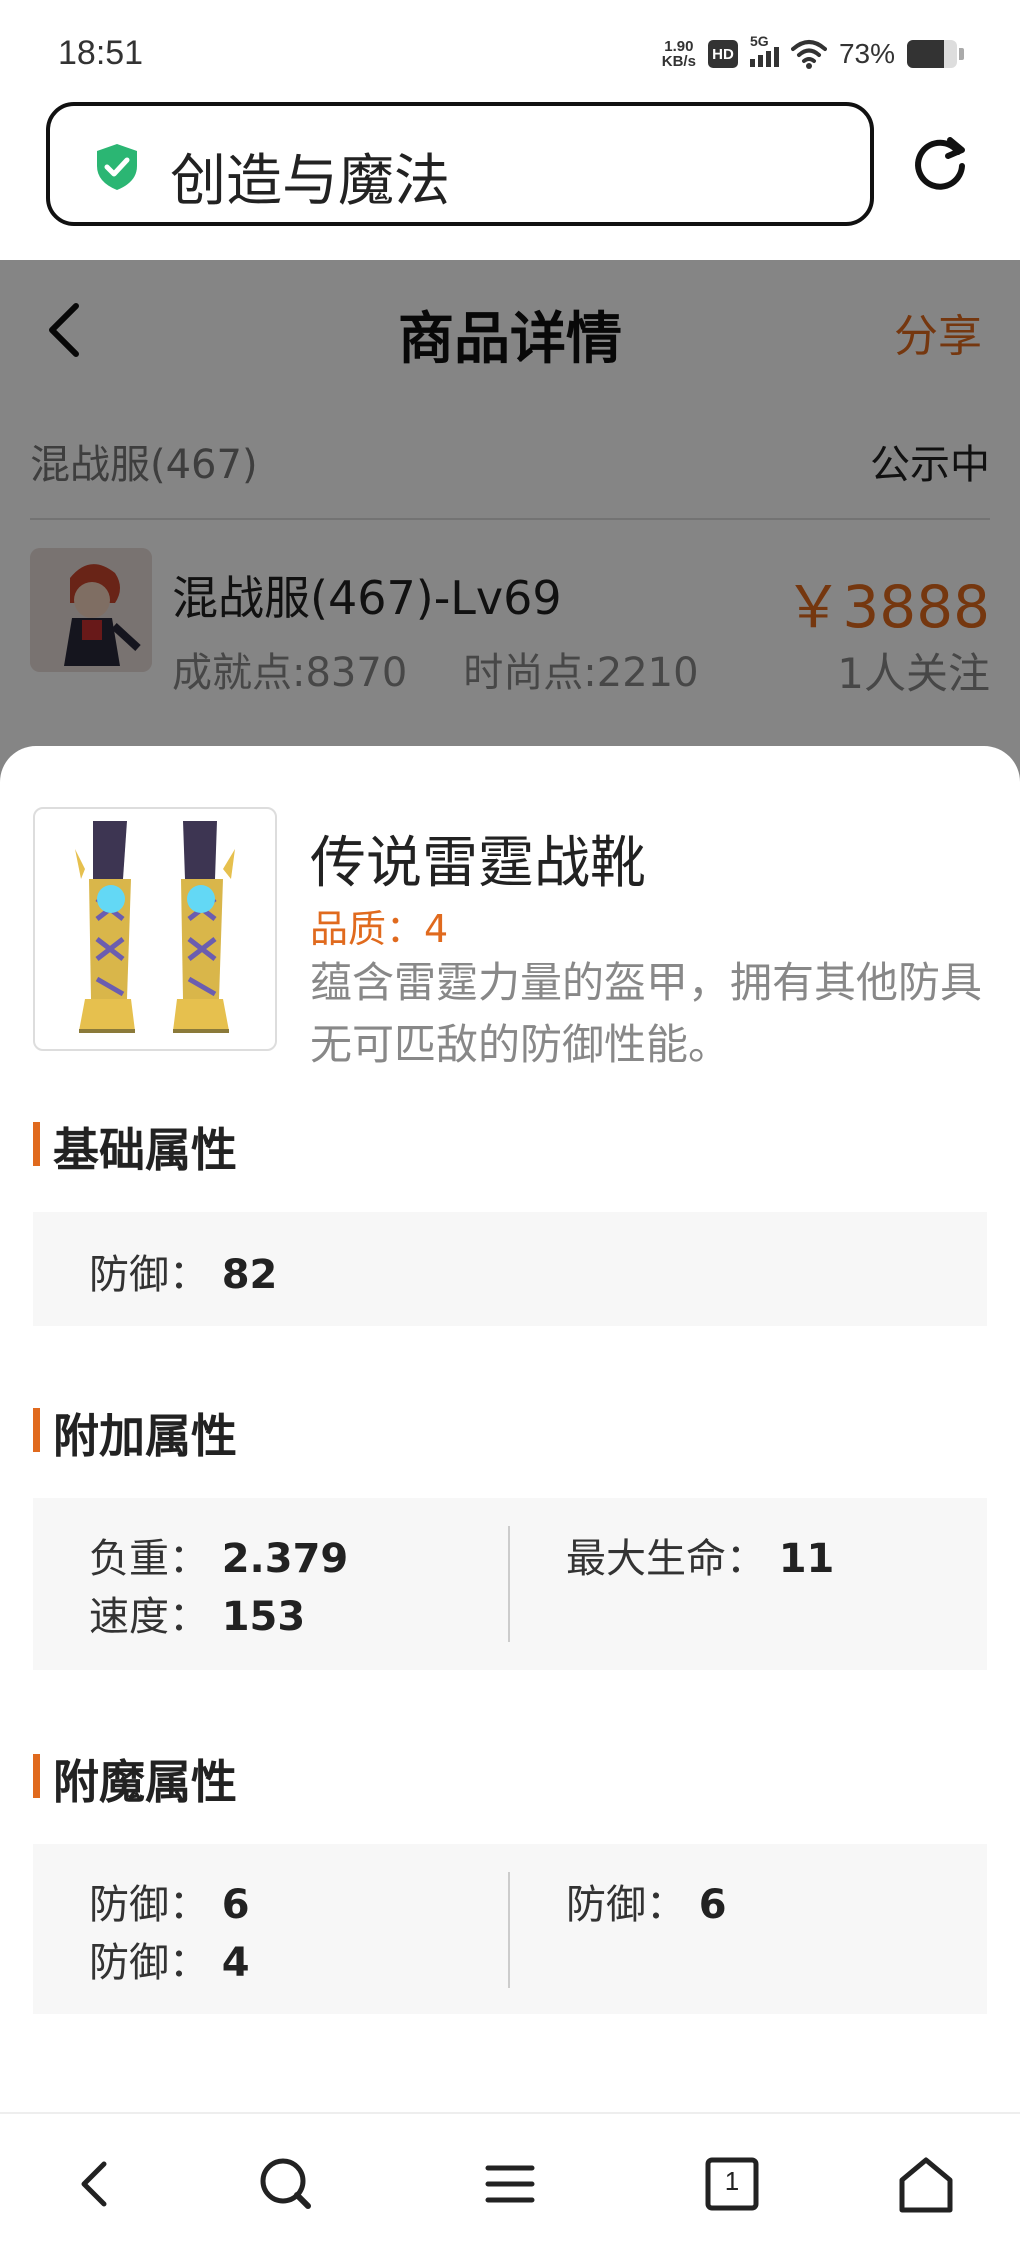  I want to click on reload-icon, so click(940, 162).